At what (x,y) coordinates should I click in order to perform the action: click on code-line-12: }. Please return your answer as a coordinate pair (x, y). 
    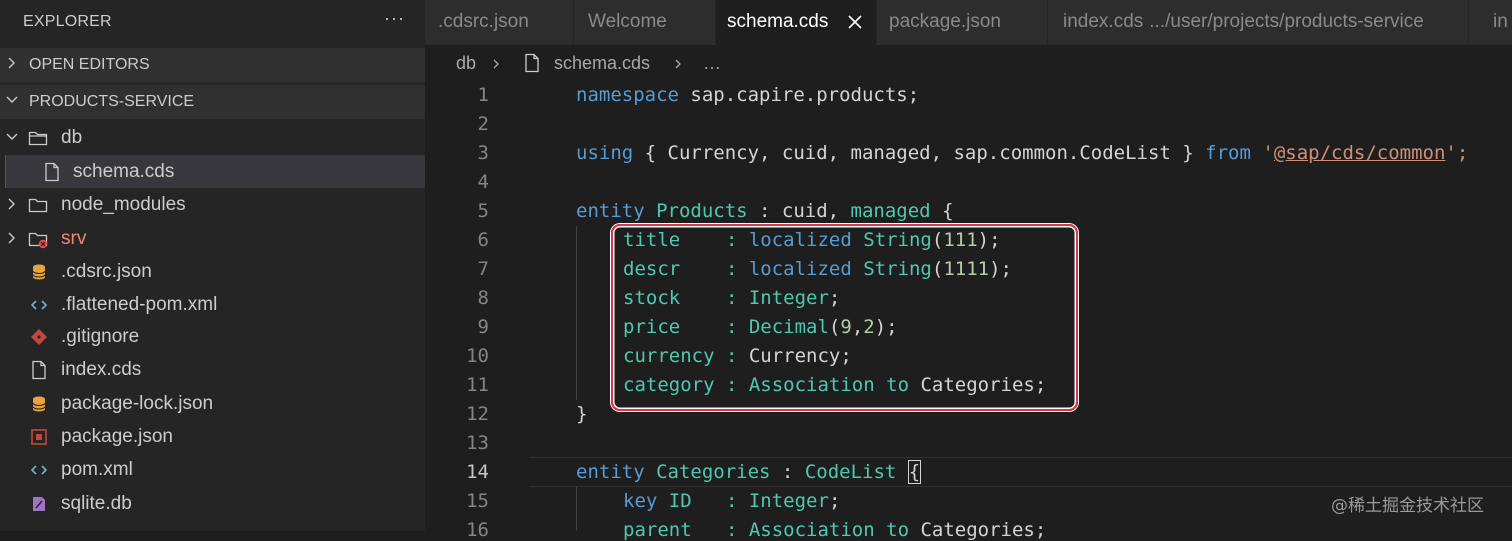
    Looking at the image, I should click on (582, 414).